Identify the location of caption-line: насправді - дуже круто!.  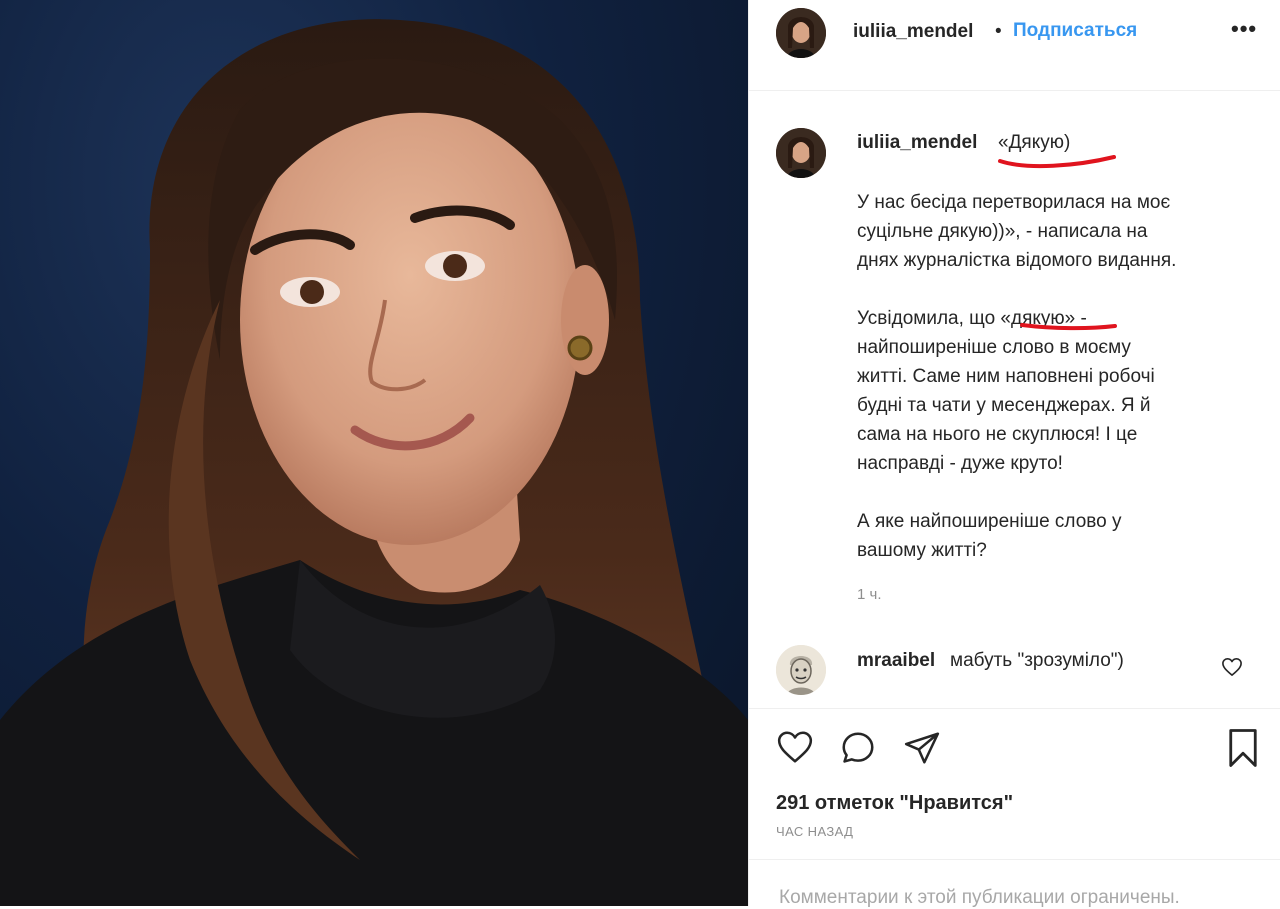
(960, 463).